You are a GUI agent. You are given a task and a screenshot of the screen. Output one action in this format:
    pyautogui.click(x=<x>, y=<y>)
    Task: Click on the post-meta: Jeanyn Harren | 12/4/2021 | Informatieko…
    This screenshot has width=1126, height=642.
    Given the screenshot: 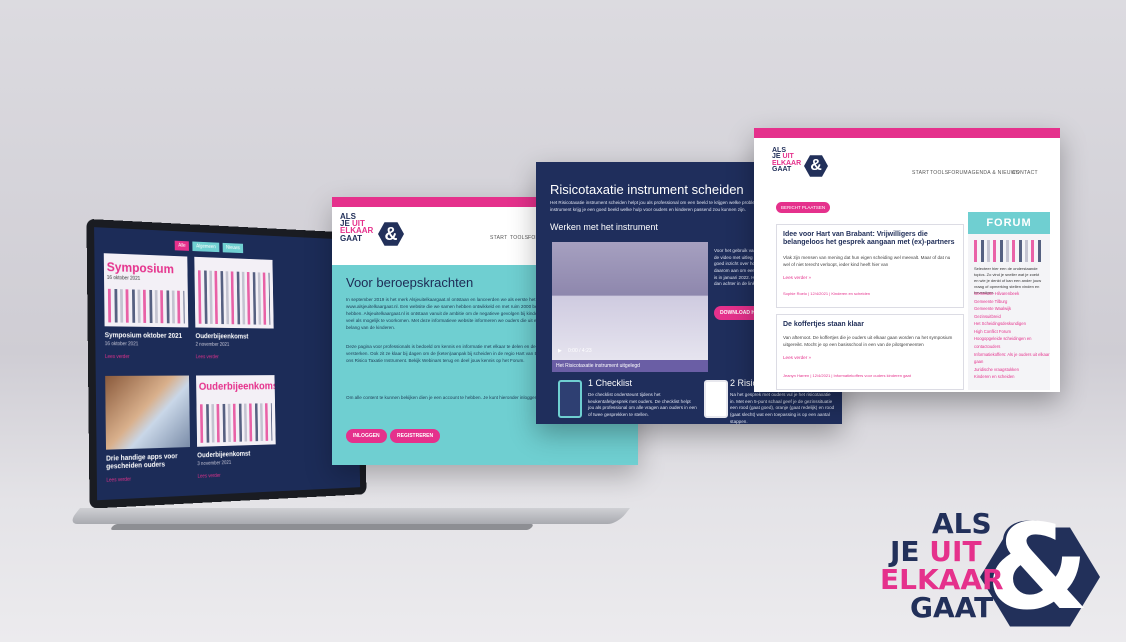 What is the action you would take?
    pyautogui.click(x=847, y=376)
    